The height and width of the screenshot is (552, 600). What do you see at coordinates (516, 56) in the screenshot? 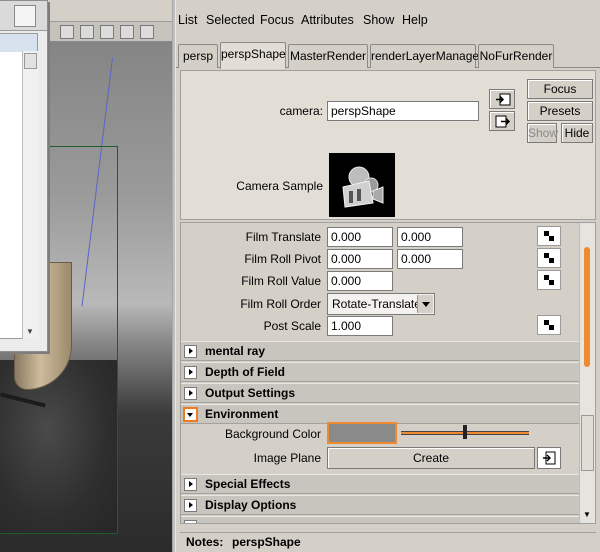
I see `tab-nofurrender: NoFurRender` at bounding box center [516, 56].